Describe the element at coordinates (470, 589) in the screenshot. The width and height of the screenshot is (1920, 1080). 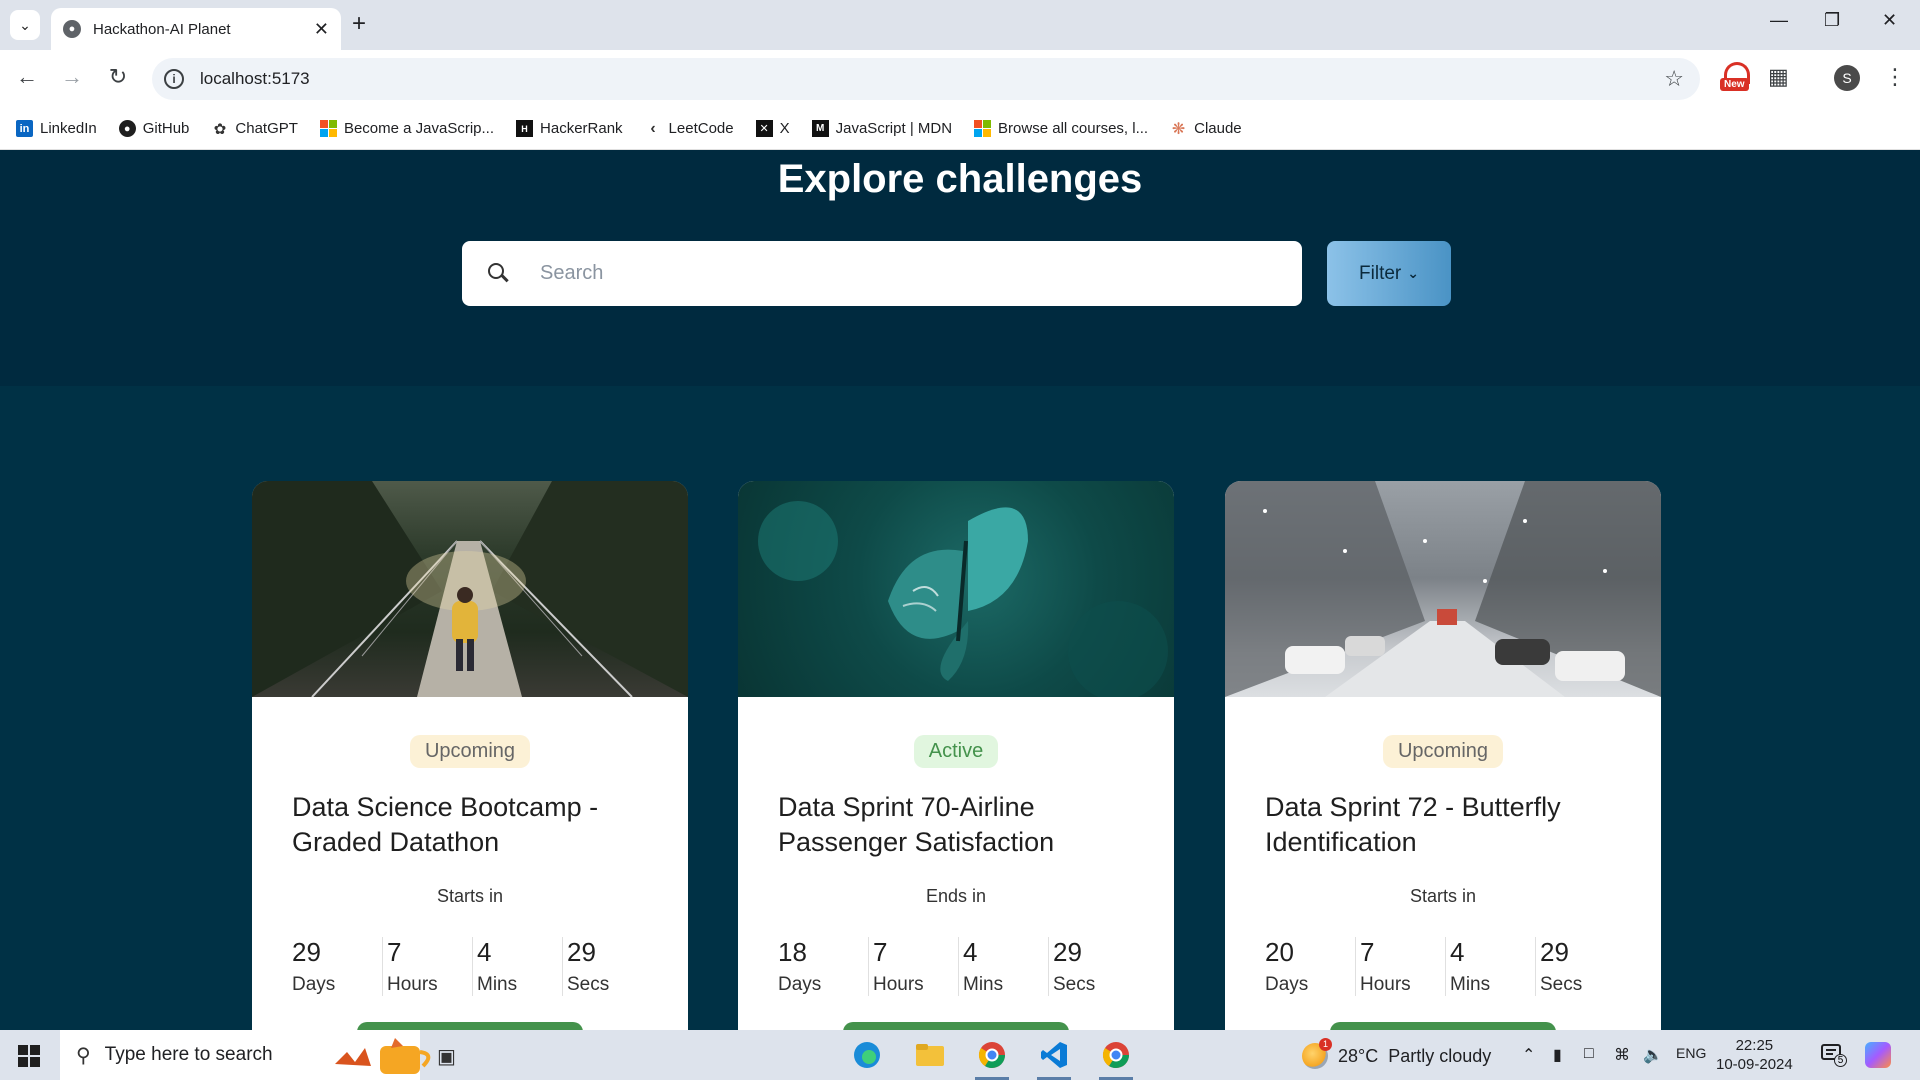
I see `challenge-image-hiker-on-suspension-bridge` at that location.